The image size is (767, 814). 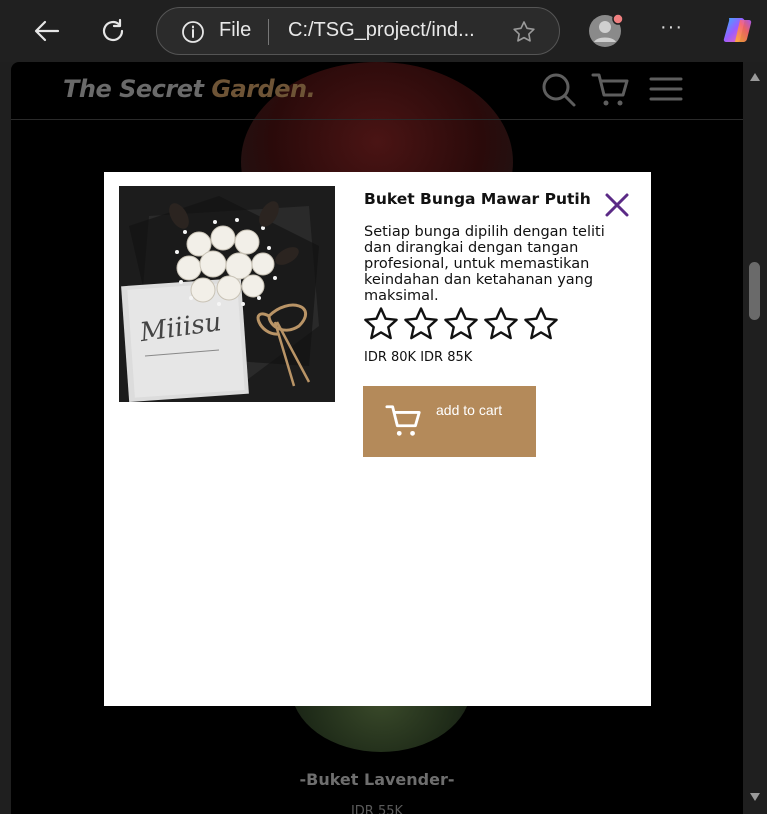 What do you see at coordinates (377, 91) in the screenshot?
I see `site-header: The Secret Garden.` at bounding box center [377, 91].